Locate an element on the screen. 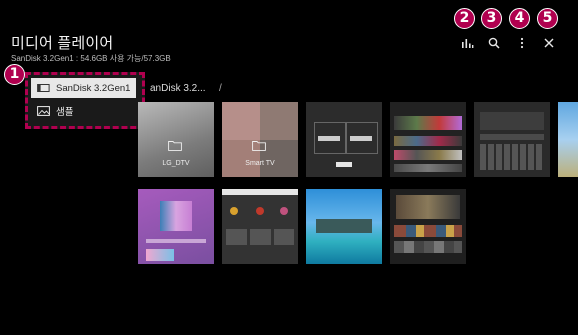  storage-item-usb: SanDisk 3.2Gen1 is located at coordinates (83, 88).